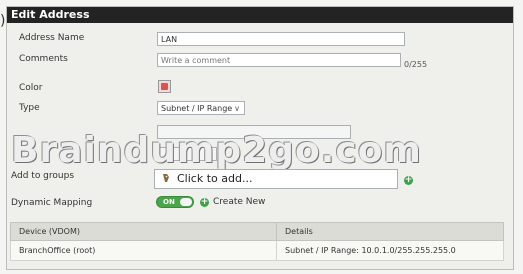 The width and height of the screenshot is (523, 274). I want to click on toggle-knob, so click(186, 202).